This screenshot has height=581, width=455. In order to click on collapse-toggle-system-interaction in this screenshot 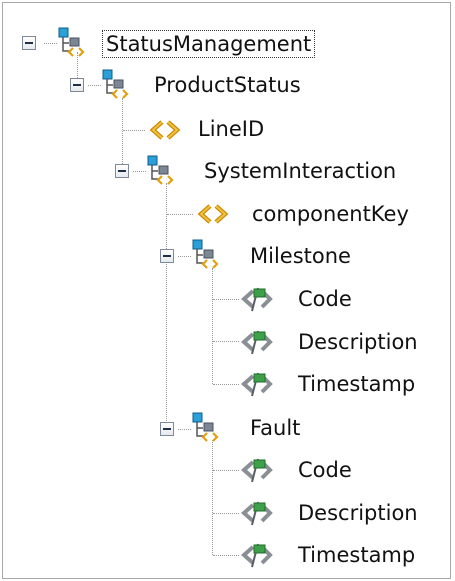, I will do `click(122, 171)`.